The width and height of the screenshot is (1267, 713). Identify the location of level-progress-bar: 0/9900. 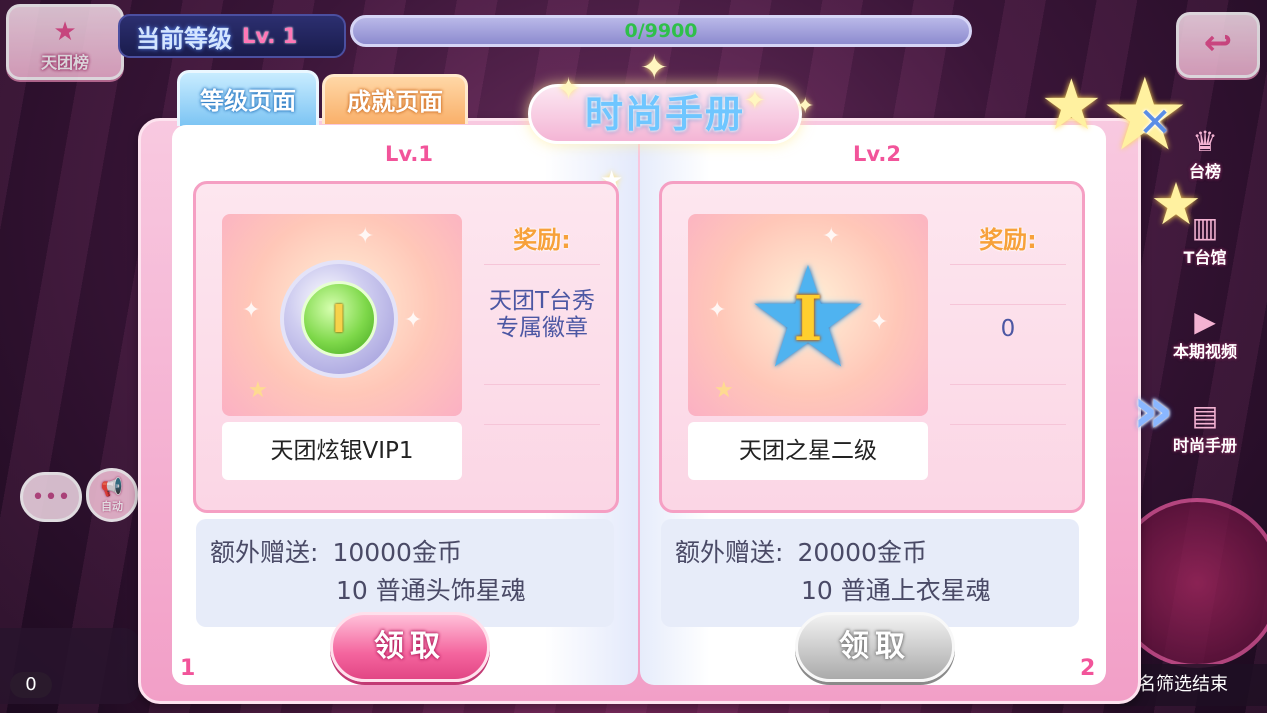
(661, 31).